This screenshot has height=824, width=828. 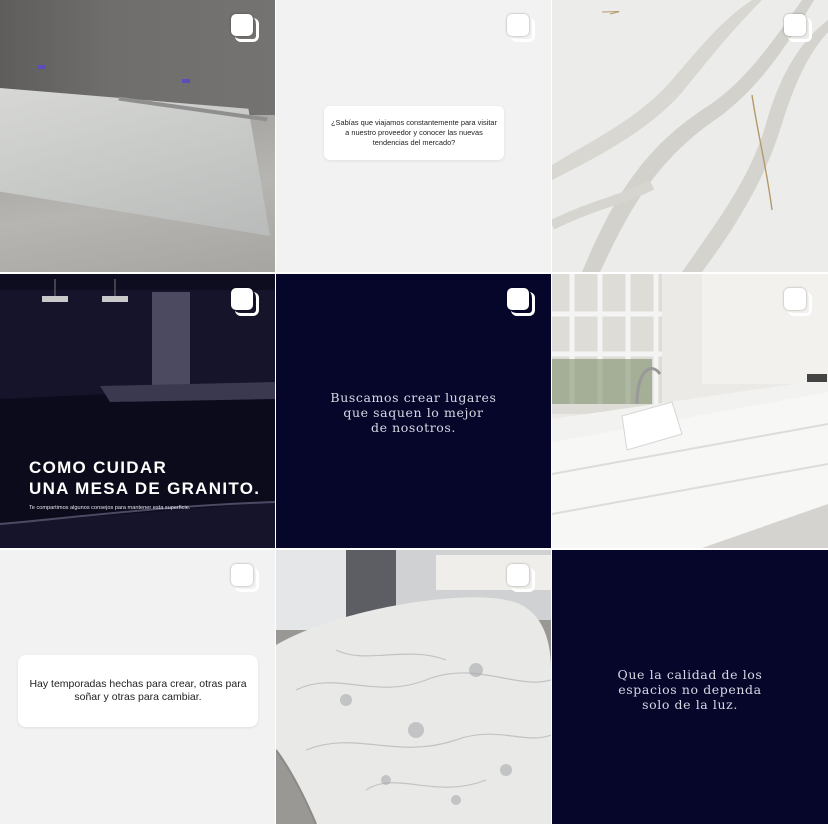 What do you see at coordinates (690, 136) in the screenshot?
I see `post-tile-quartz` at bounding box center [690, 136].